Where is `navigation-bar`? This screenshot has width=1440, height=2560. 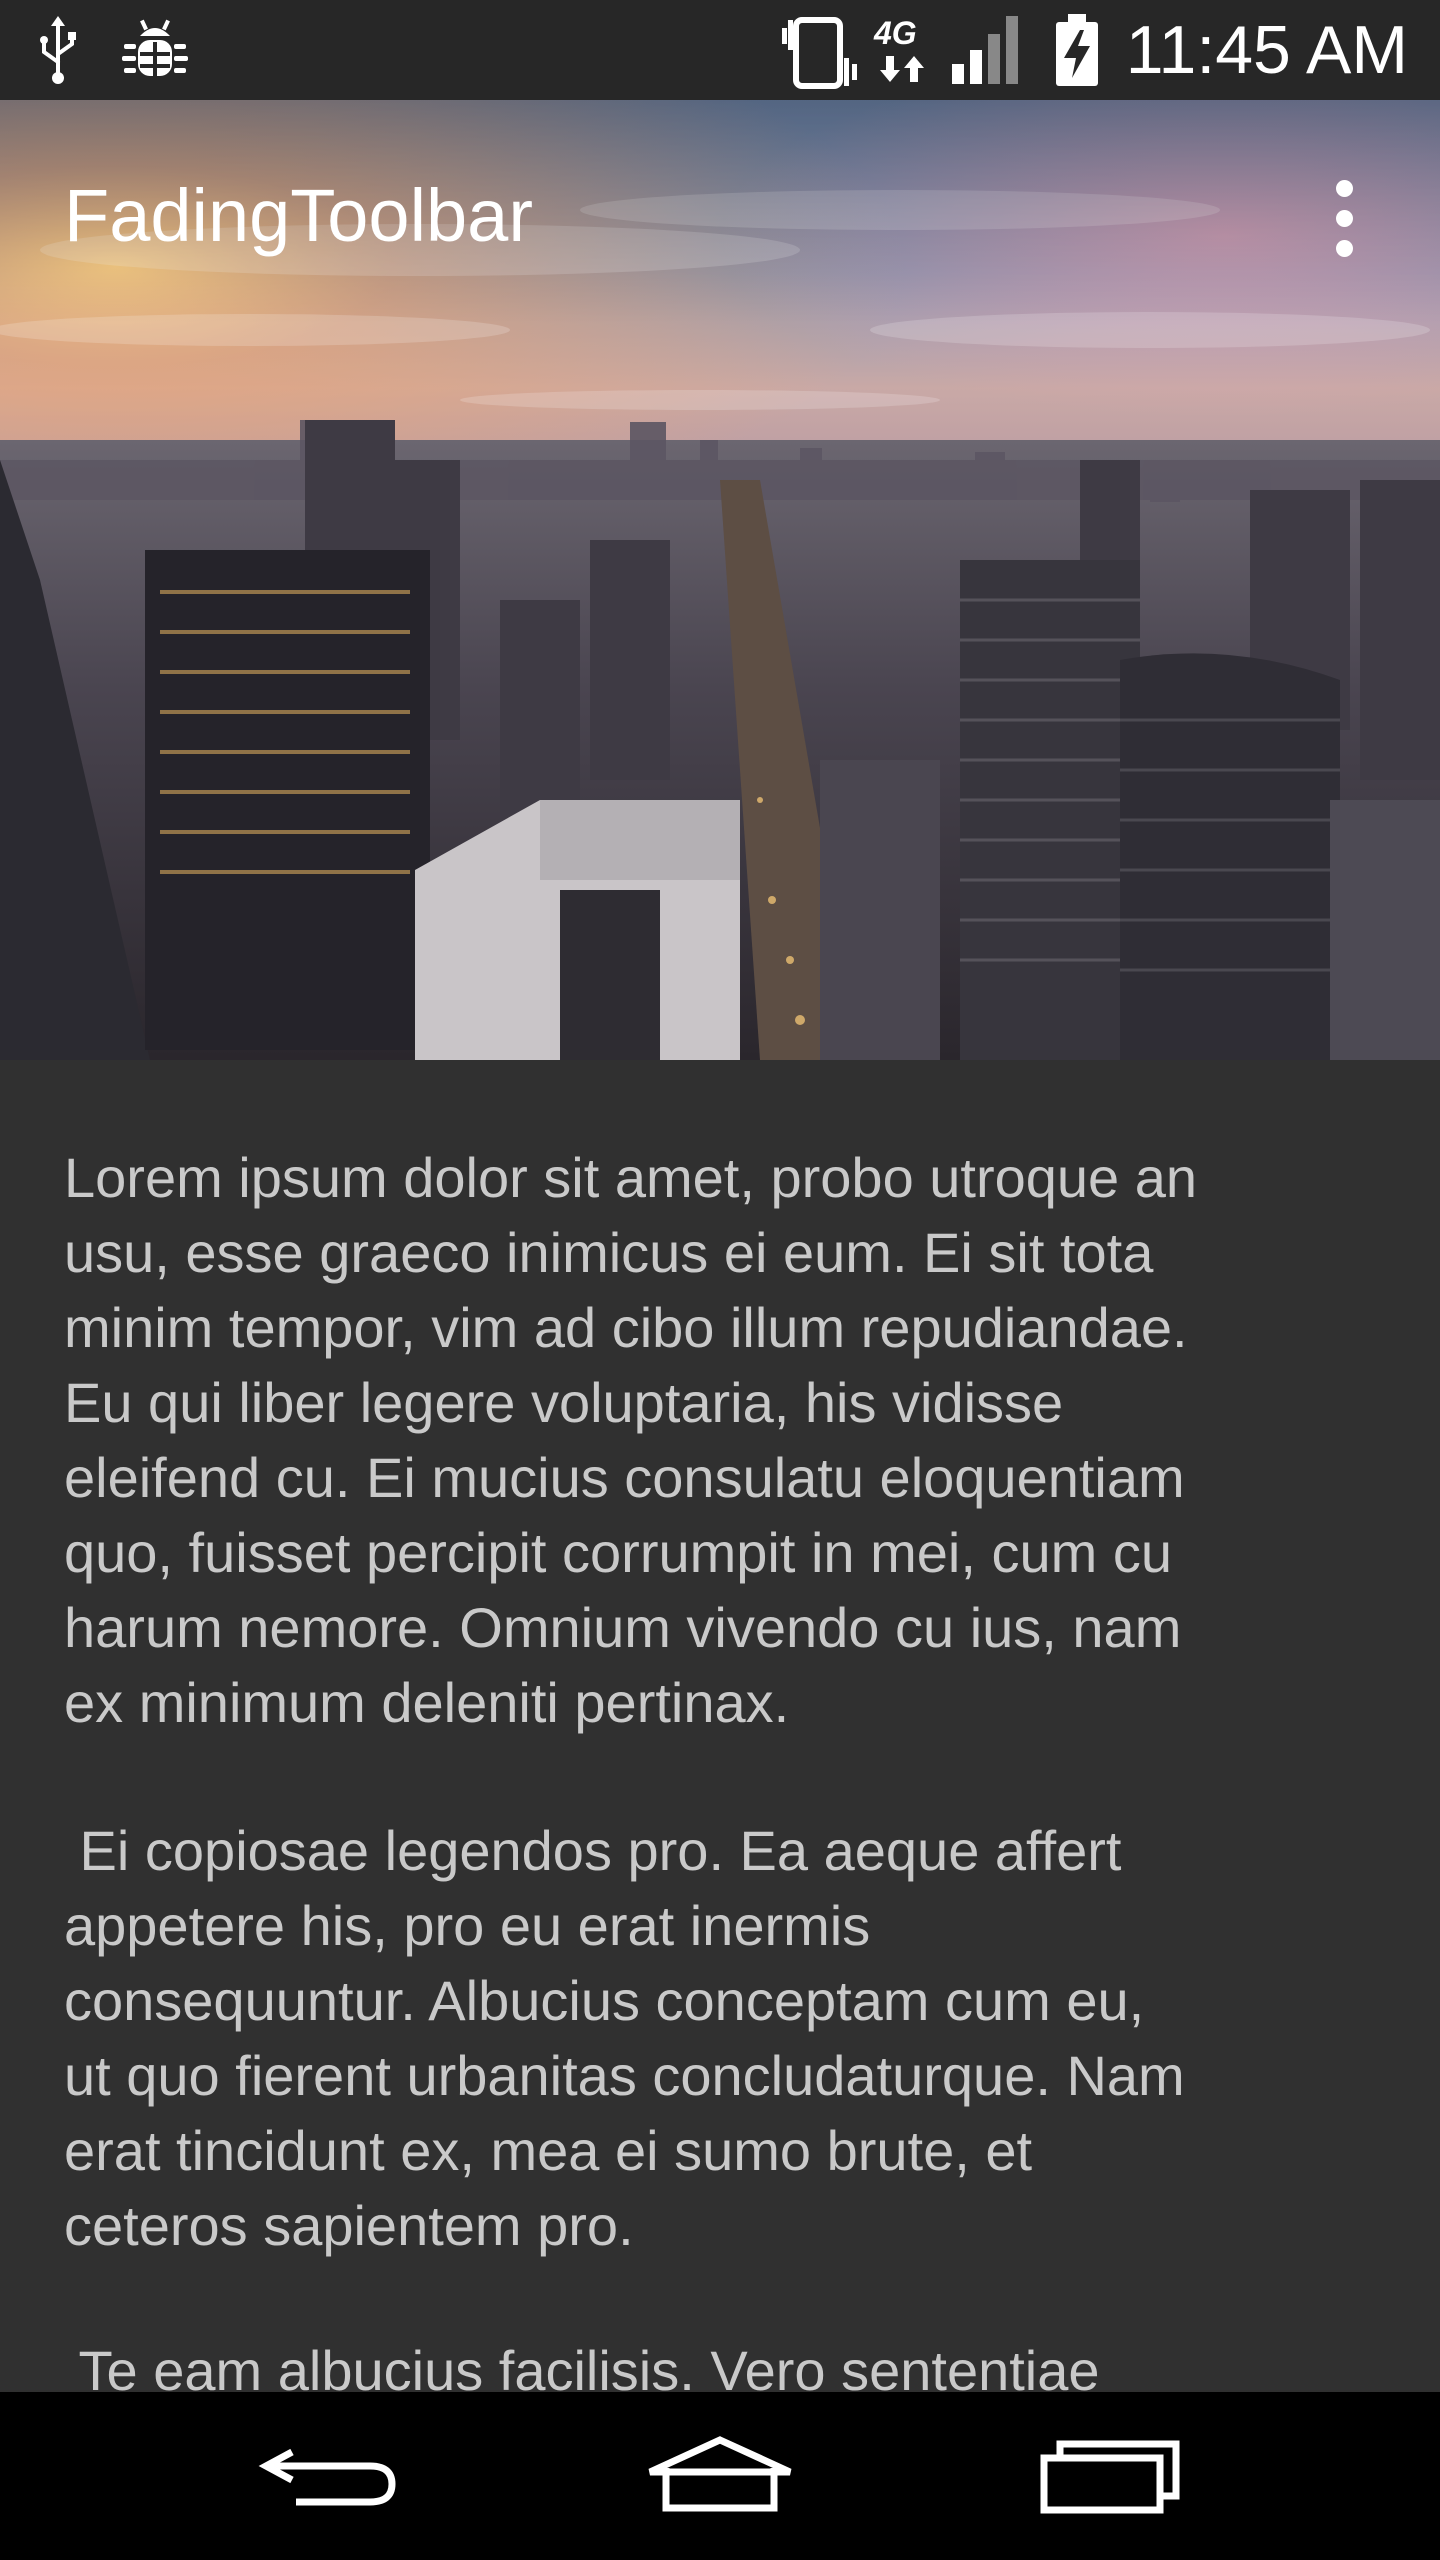
navigation-bar is located at coordinates (720, 2476).